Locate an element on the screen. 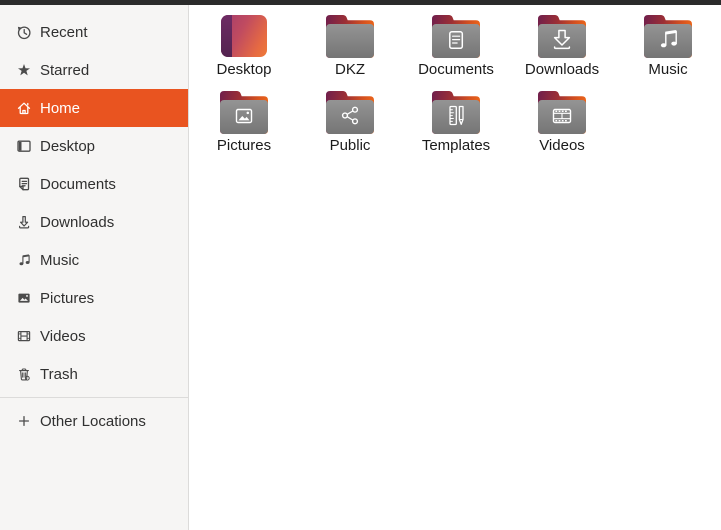 The image size is (721, 530). folder-label: Downloads is located at coordinates (562, 69).